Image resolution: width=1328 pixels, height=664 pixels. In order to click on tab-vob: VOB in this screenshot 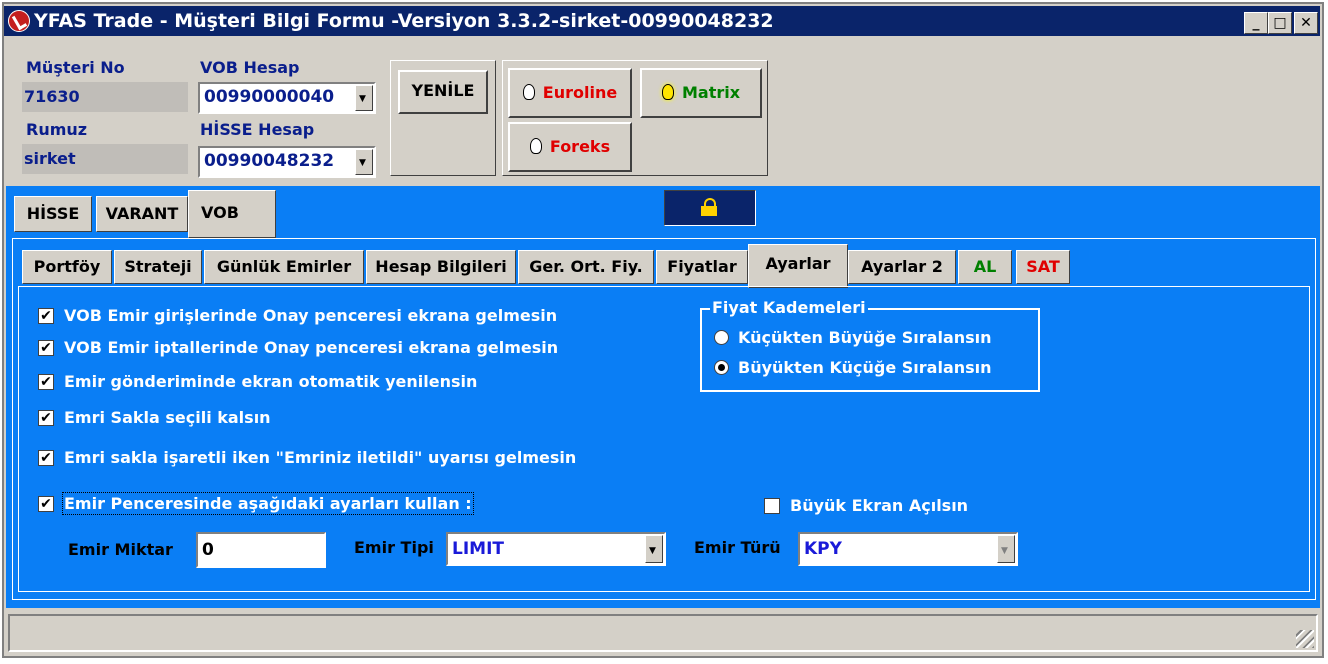, I will do `click(232, 214)`.